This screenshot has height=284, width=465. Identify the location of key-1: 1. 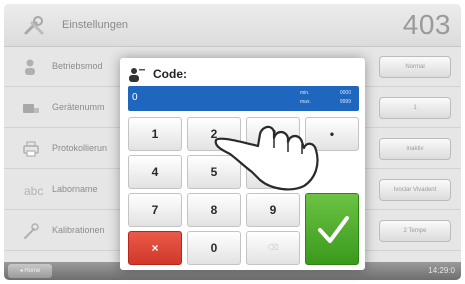
(155, 134).